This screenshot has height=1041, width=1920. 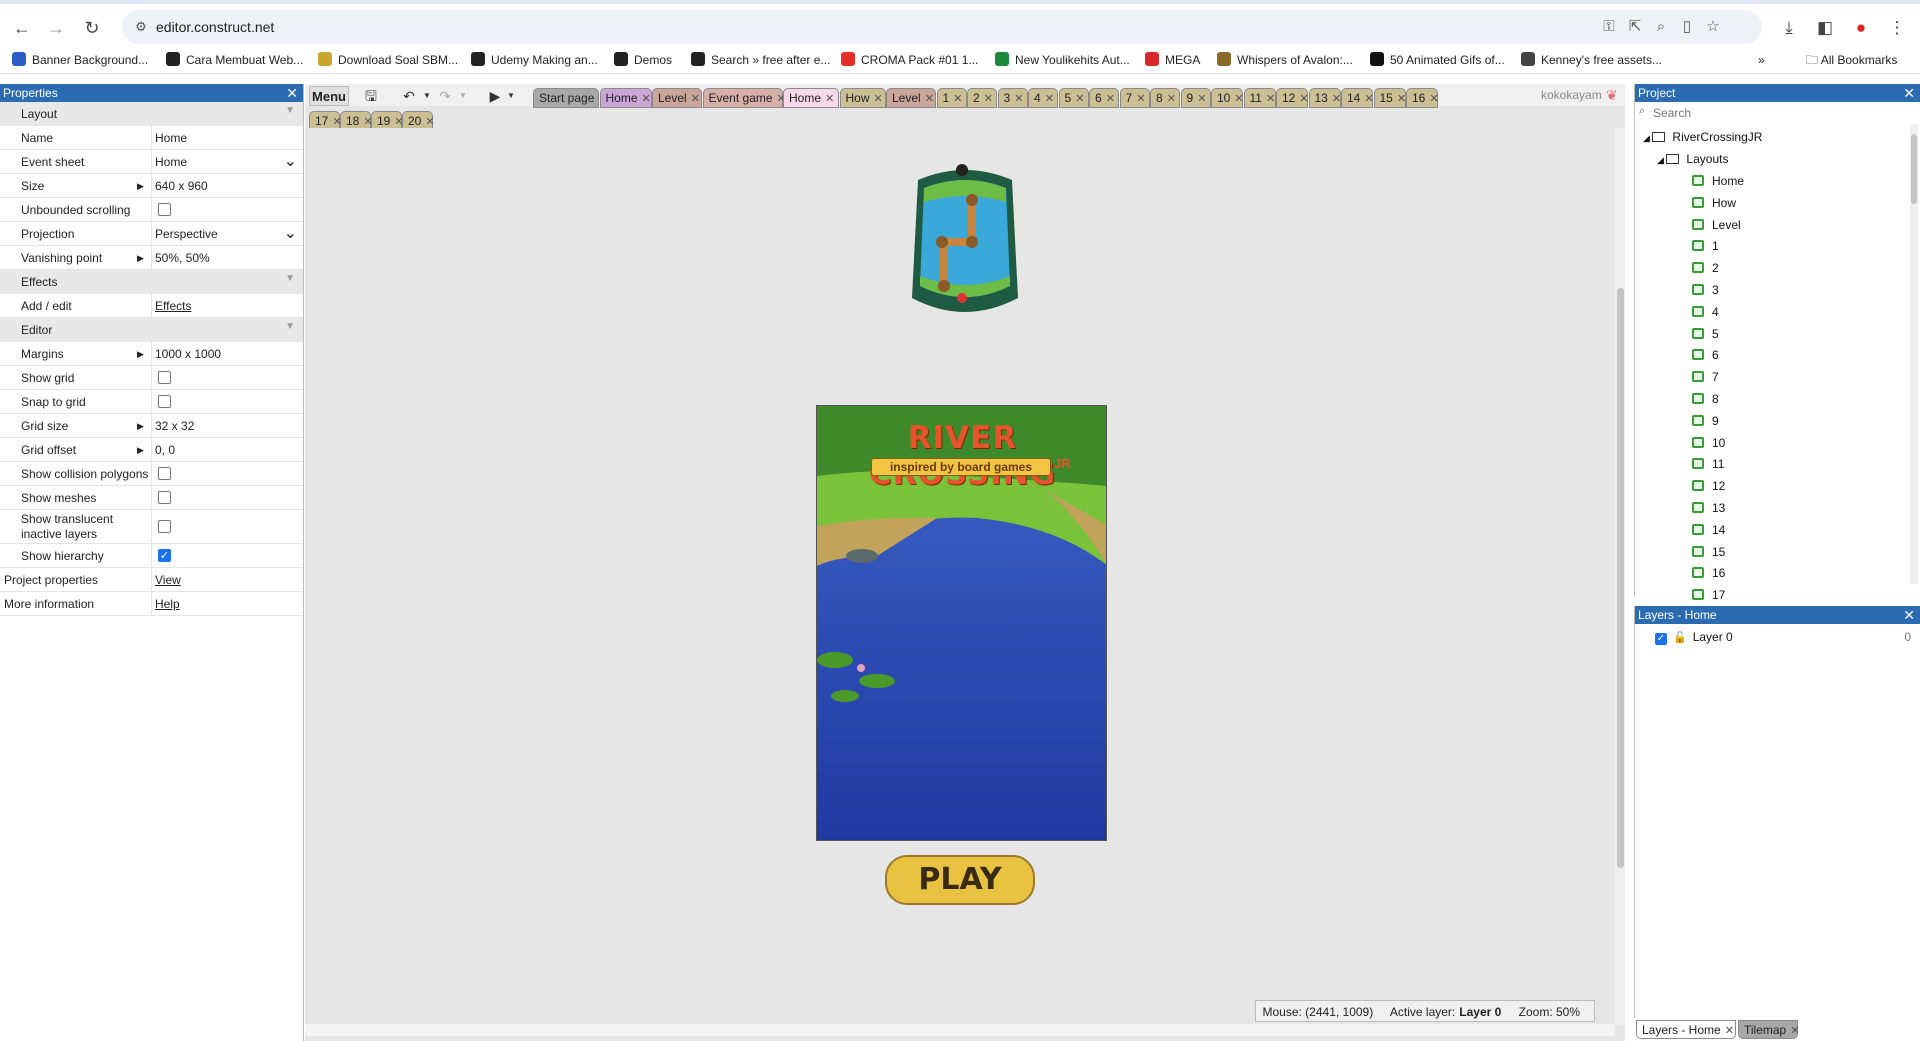 What do you see at coordinates (1786, 637) in the screenshot?
I see `layer-row: ✓ 🔓 Layer 0 0` at bounding box center [1786, 637].